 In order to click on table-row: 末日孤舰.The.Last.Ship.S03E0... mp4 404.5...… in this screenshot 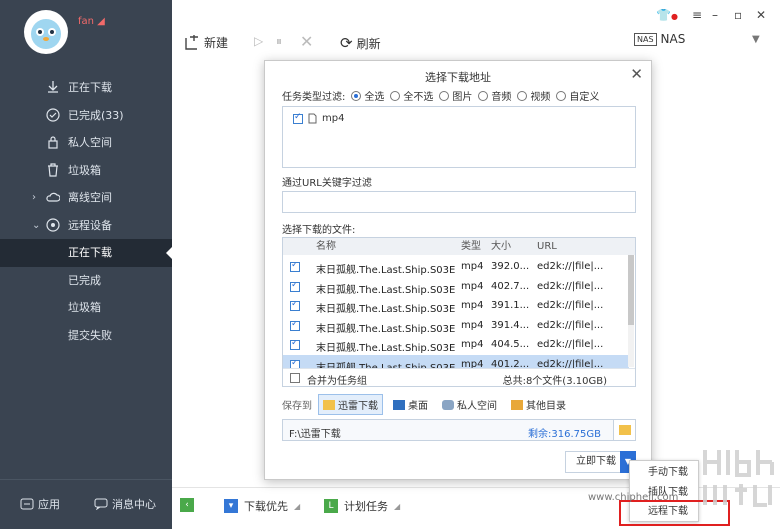, I will do `click(456, 345)`.